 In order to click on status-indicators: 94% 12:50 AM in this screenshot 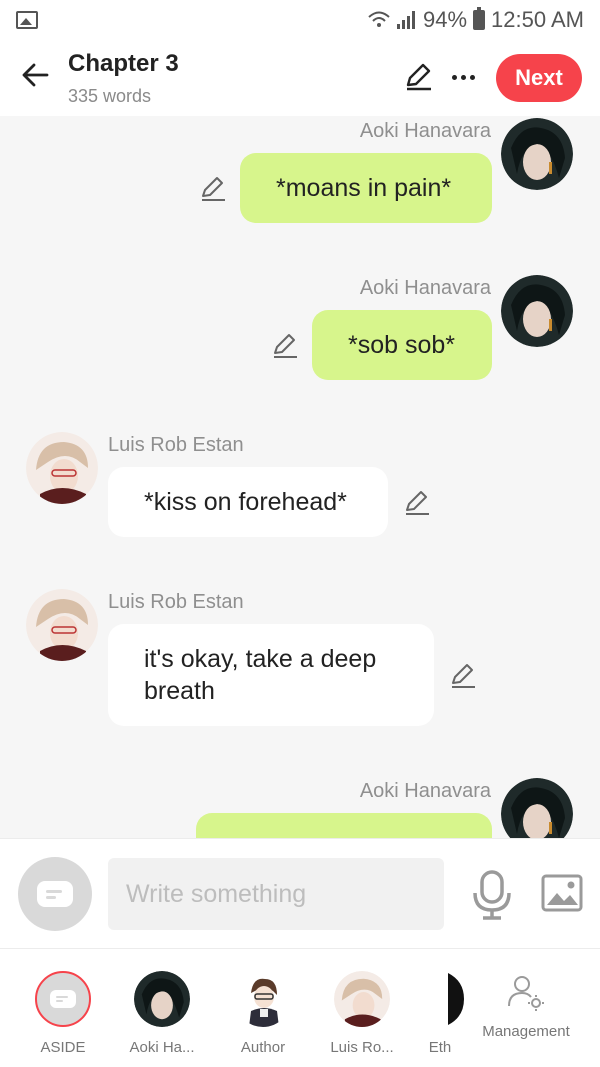, I will do `click(475, 20)`.